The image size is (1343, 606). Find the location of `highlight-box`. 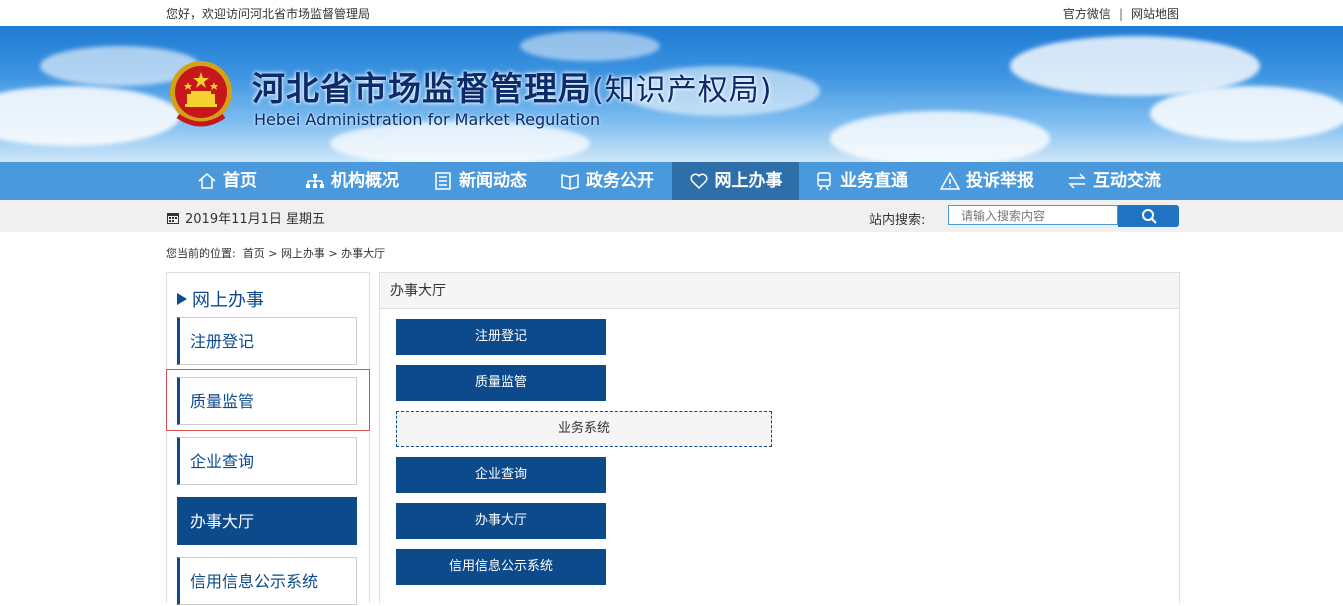

highlight-box is located at coordinates (268, 400).